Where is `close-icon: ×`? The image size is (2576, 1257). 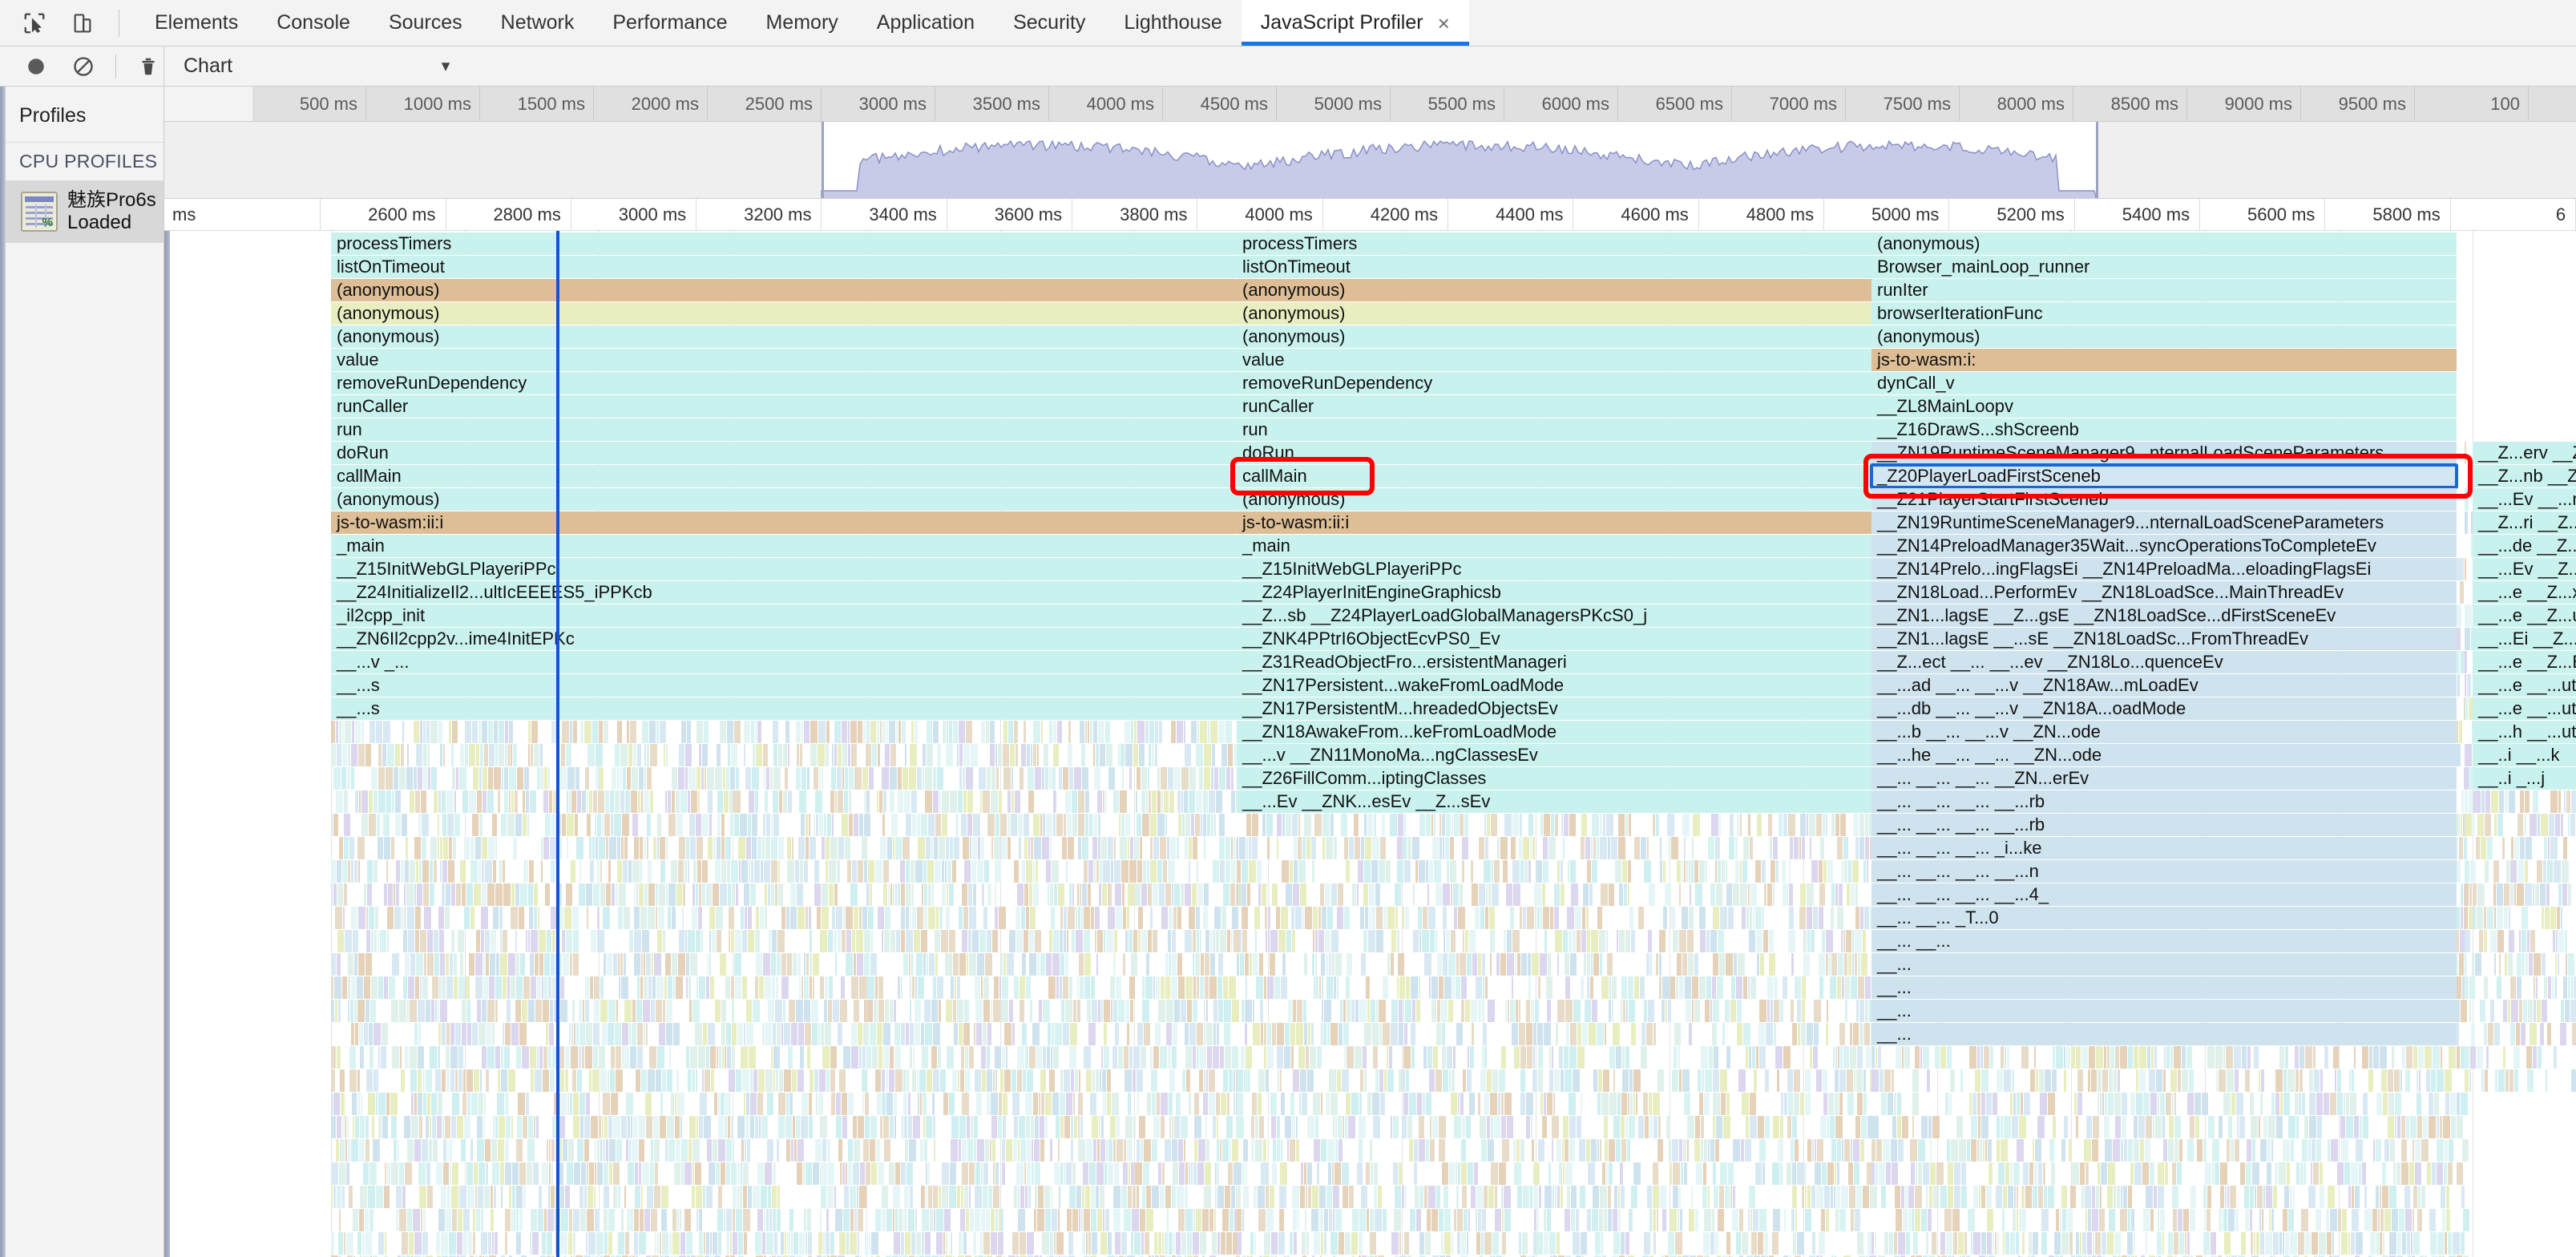
close-icon: × is located at coordinates (1444, 23).